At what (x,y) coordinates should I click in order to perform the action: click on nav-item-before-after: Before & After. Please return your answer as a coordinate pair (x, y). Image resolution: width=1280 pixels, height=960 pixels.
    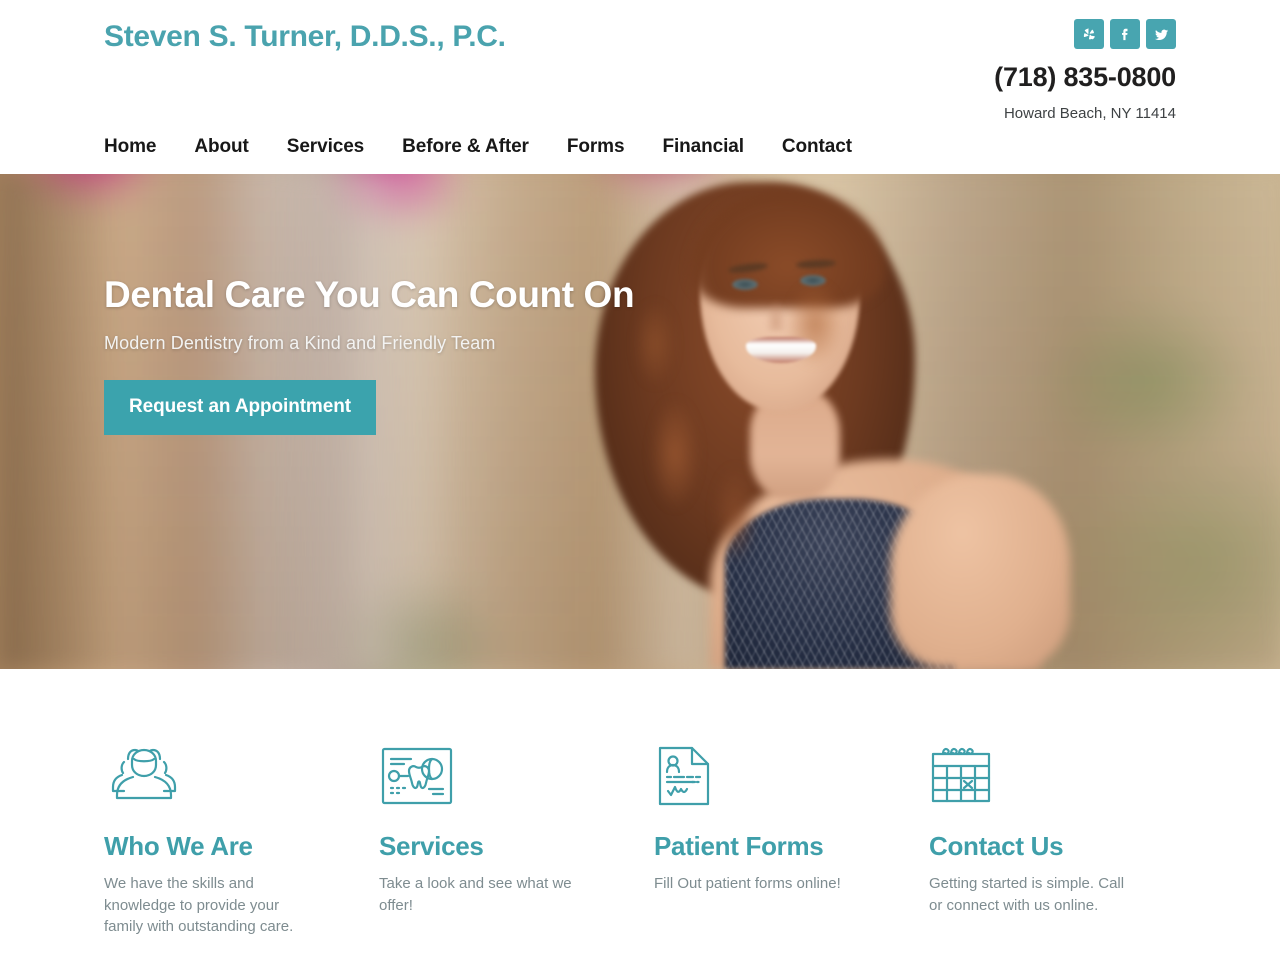
    Looking at the image, I should click on (465, 147).